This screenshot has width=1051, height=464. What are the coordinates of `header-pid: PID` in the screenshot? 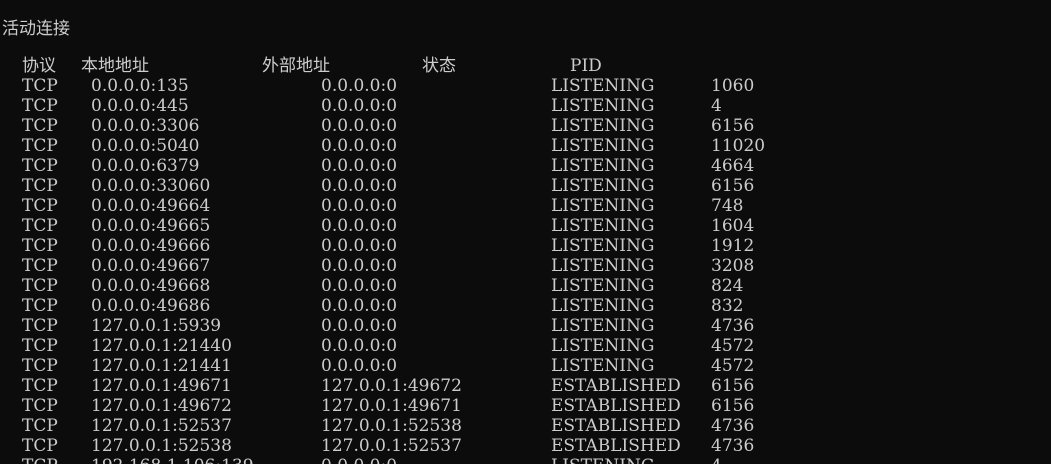 It's located at (586, 66).